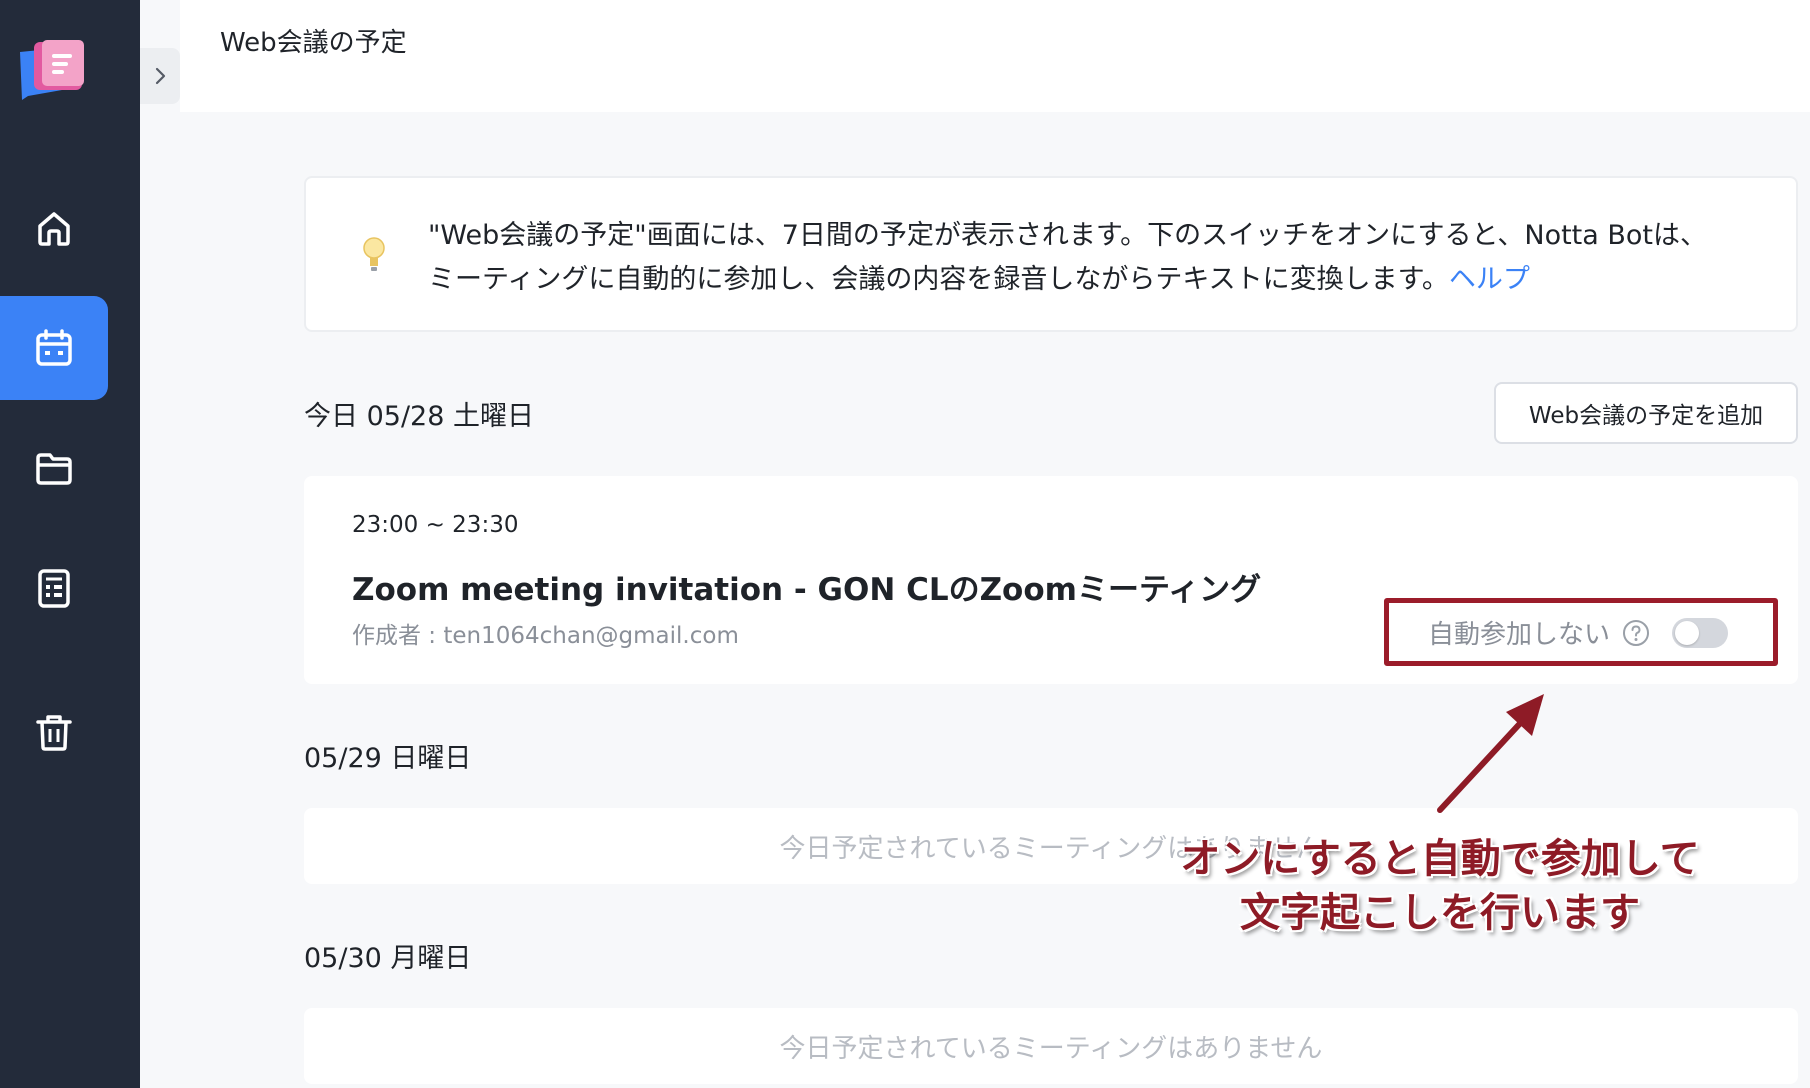 The image size is (1810, 1088). I want to click on sidebar-item-calendar, so click(54, 348).